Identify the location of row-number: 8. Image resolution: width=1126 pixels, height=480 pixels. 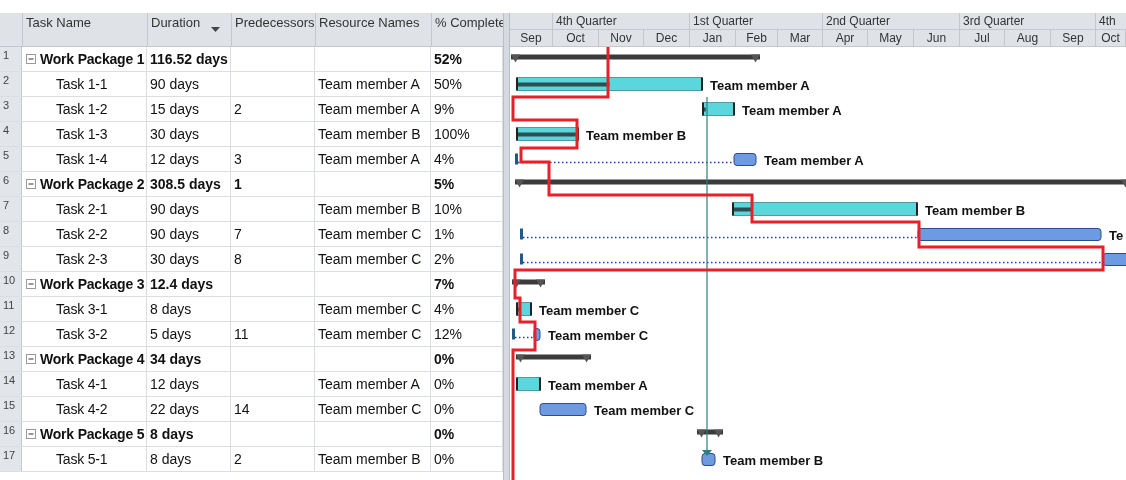
(11, 234).